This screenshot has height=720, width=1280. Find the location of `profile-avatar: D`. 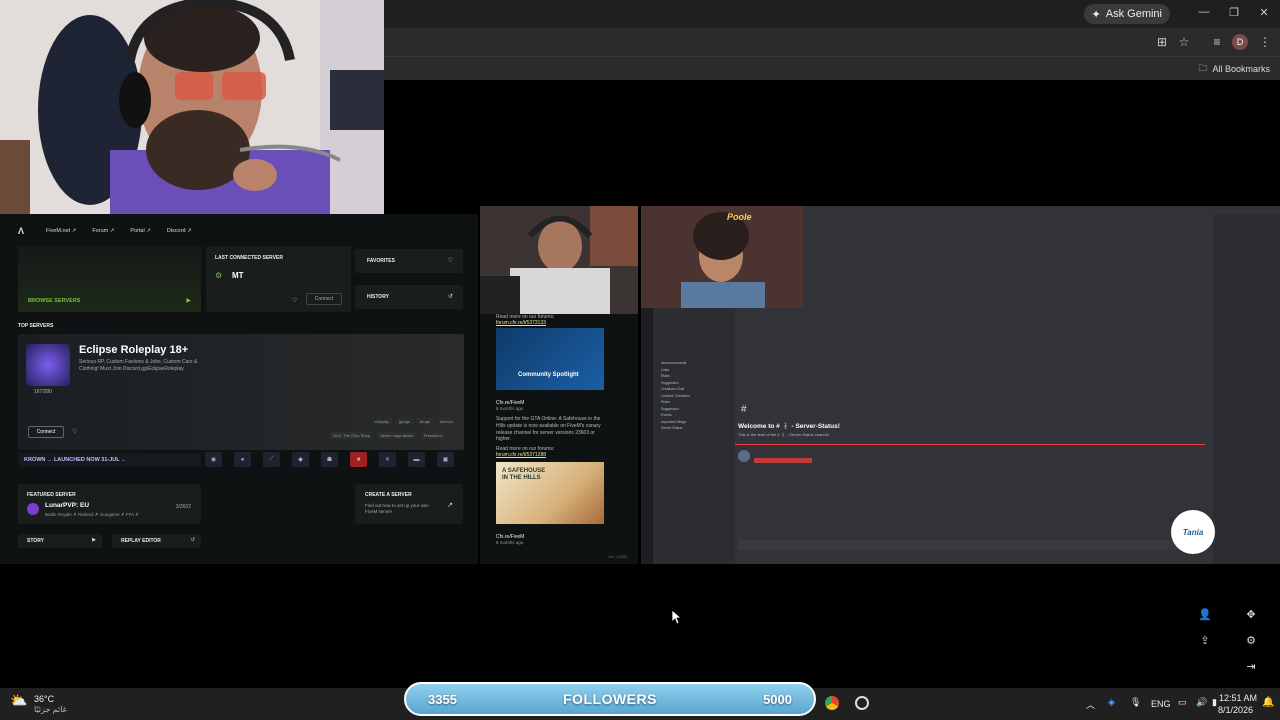

profile-avatar: D is located at coordinates (1240, 42).